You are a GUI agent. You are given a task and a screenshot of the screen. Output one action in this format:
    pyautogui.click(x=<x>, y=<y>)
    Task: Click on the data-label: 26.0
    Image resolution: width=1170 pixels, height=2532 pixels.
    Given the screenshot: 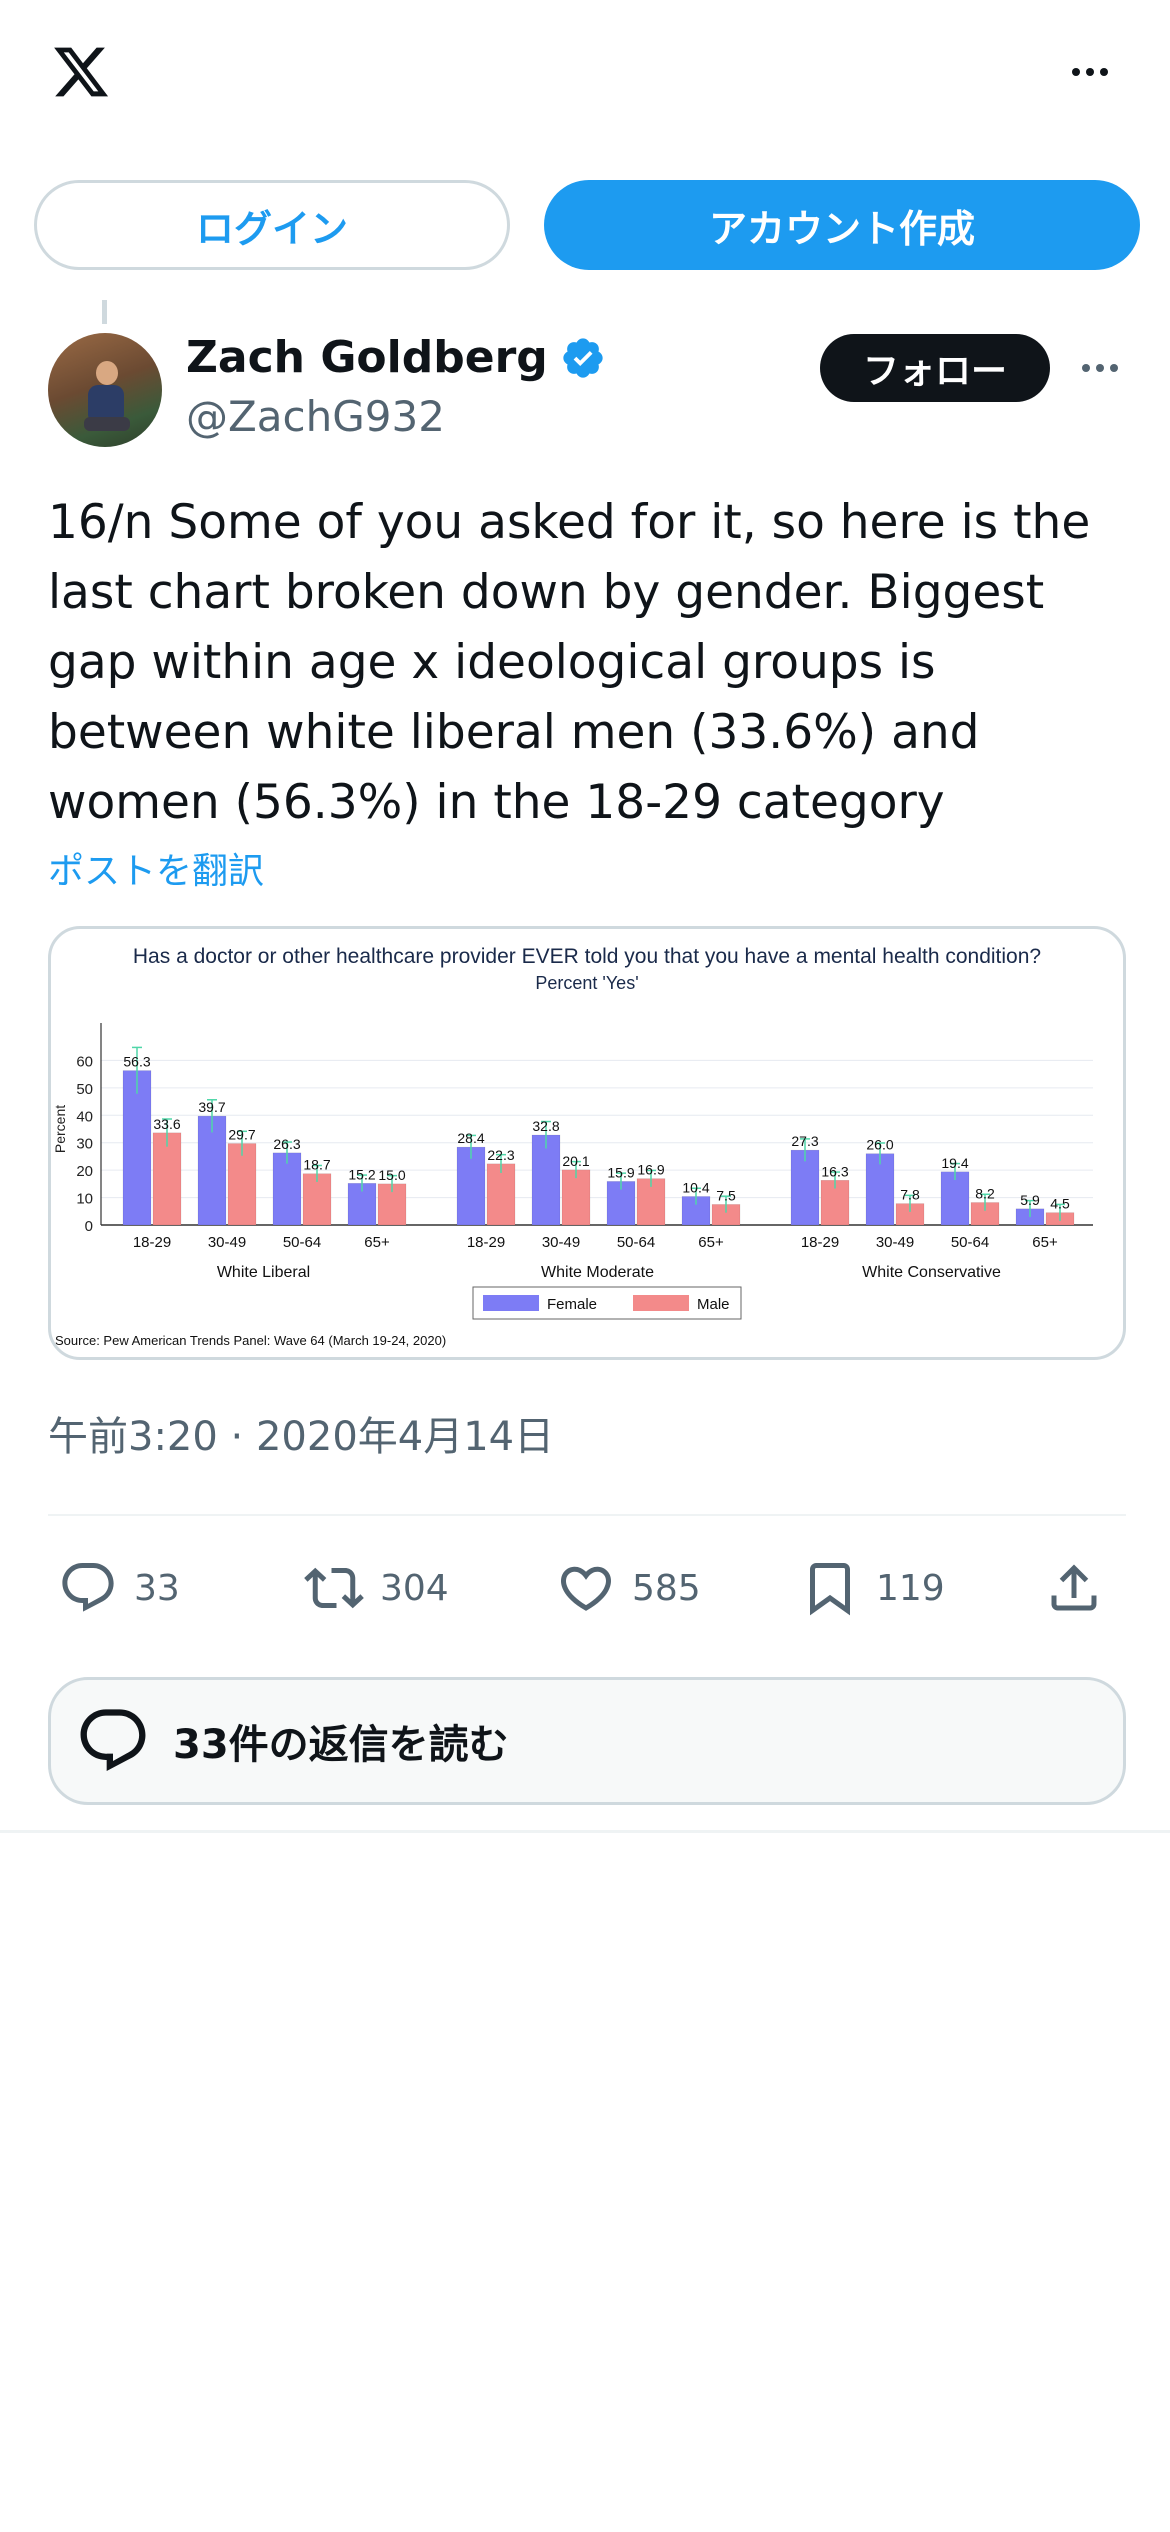 What is the action you would take?
    pyautogui.click(x=879, y=1145)
    